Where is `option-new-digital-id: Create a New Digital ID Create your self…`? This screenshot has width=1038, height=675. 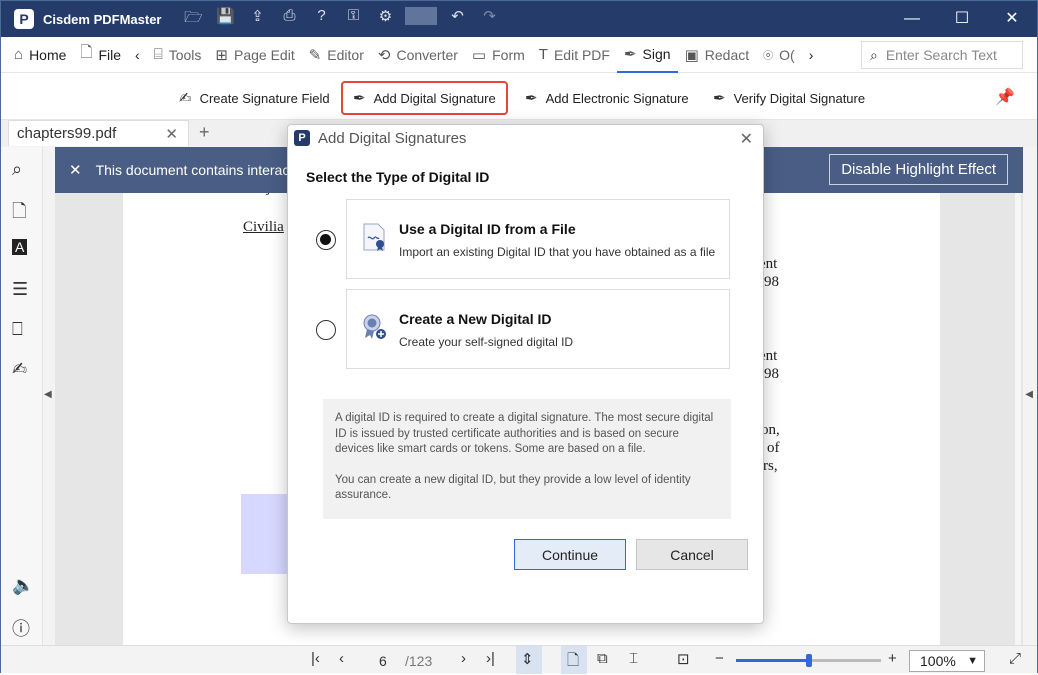 option-new-digital-id: Create a New Digital ID Create your self… is located at coordinates (538, 329).